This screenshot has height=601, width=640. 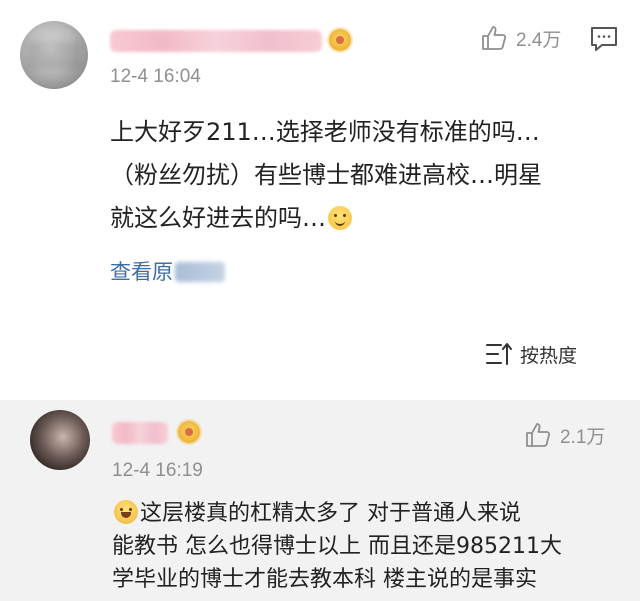 I want to click on upside-down-face-emoji, so click(x=340, y=218).